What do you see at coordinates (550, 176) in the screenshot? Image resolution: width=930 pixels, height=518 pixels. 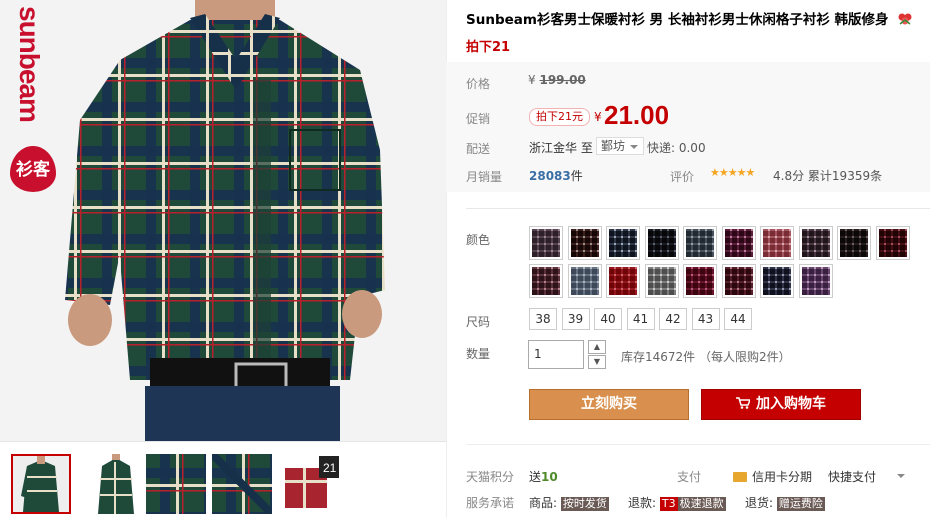 I see `monthly-sales-count: 28083` at bounding box center [550, 176].